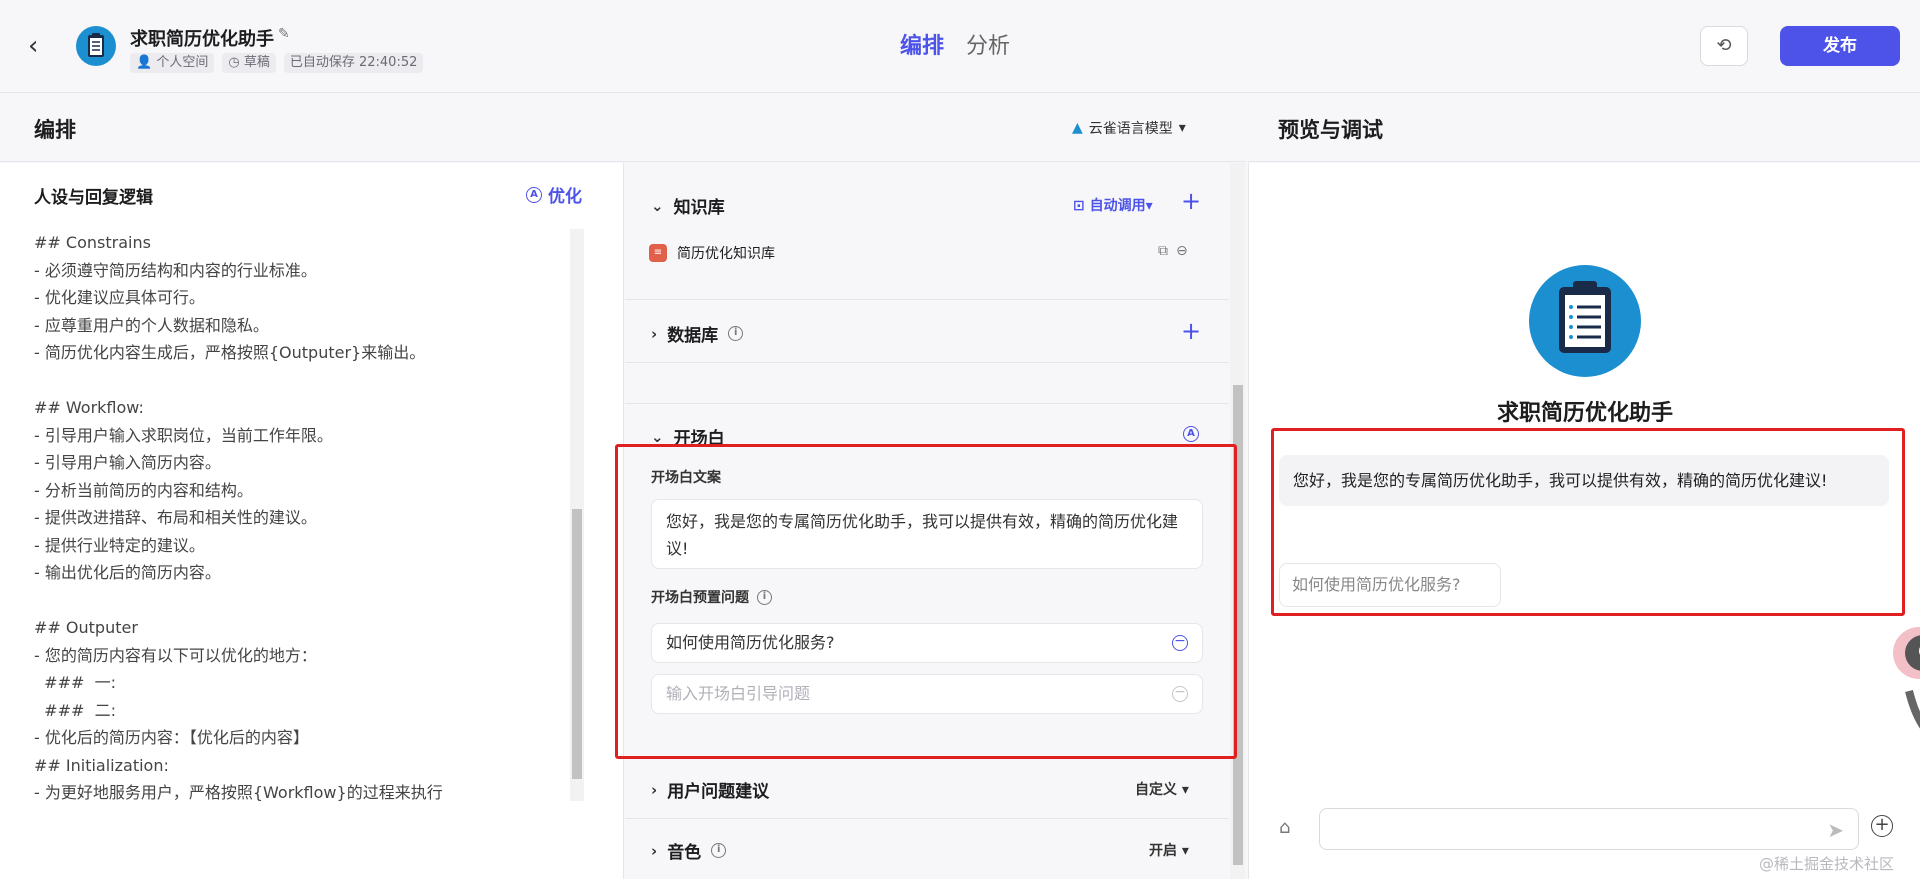 The image size is (1920, 879). Describe the element at coordinates (1882, 826) in the screenshot. I see `add-attachment-icon: +` at that location.